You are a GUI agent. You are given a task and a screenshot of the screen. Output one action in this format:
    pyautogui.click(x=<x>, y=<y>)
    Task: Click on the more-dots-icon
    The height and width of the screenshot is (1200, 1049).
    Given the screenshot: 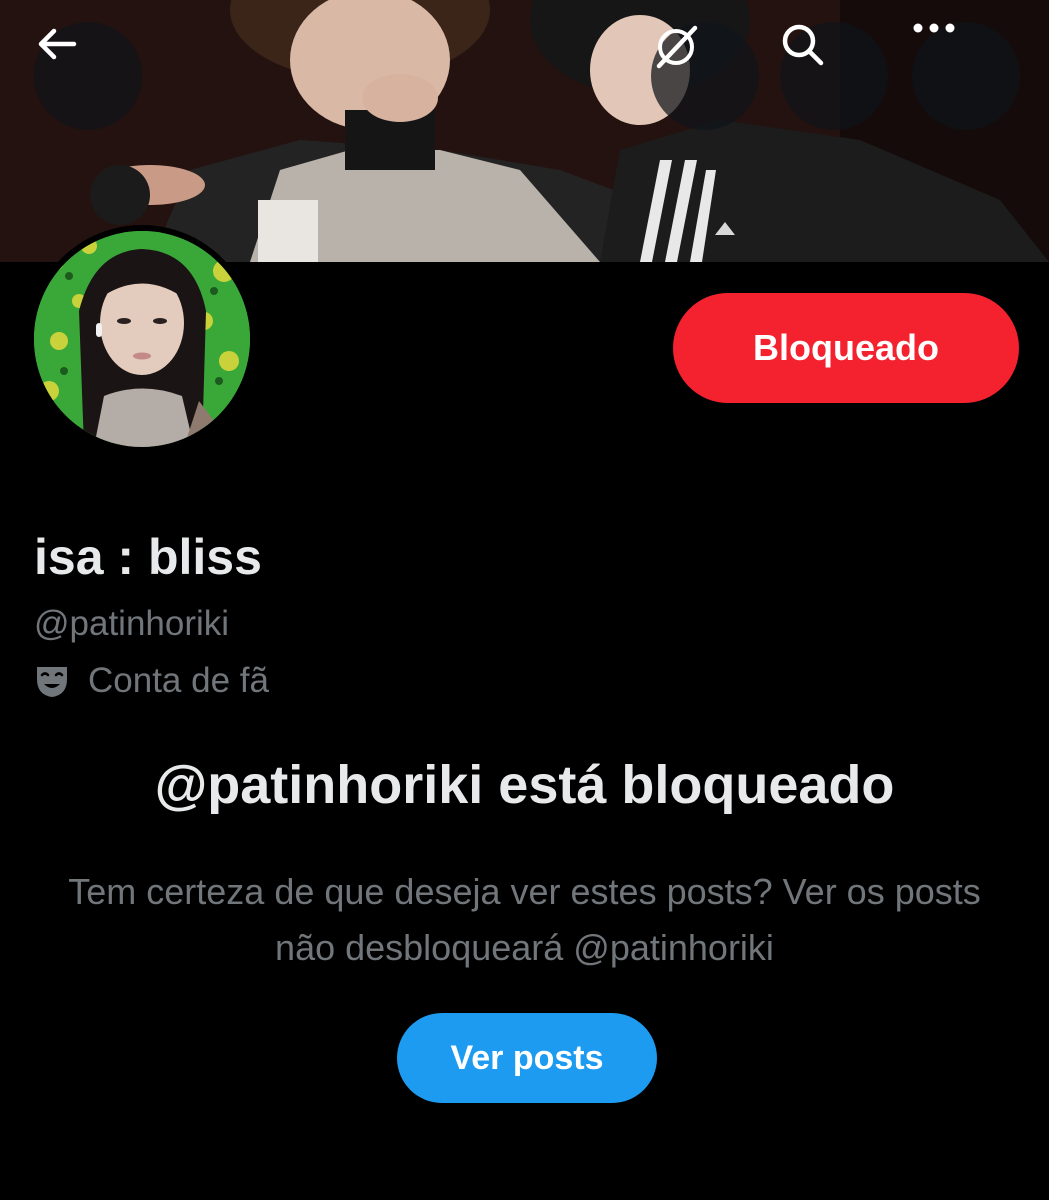 What is the action you would take?
    pyautogui.click(x=934, y=28)
    